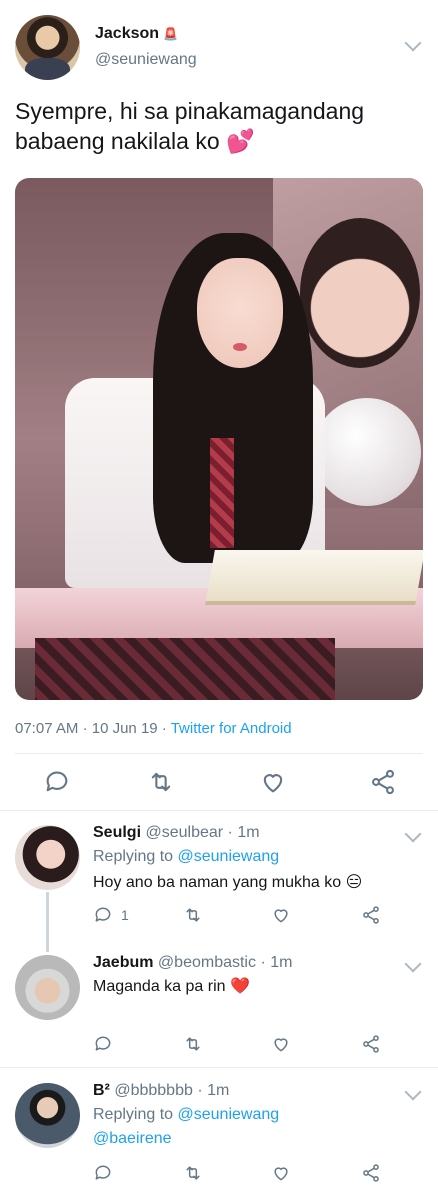 The image size is (438, 1200). What do you see at coordinates (222, 493) in the screenshot?
I see `photo-tie` at bounding box center [222, 493].